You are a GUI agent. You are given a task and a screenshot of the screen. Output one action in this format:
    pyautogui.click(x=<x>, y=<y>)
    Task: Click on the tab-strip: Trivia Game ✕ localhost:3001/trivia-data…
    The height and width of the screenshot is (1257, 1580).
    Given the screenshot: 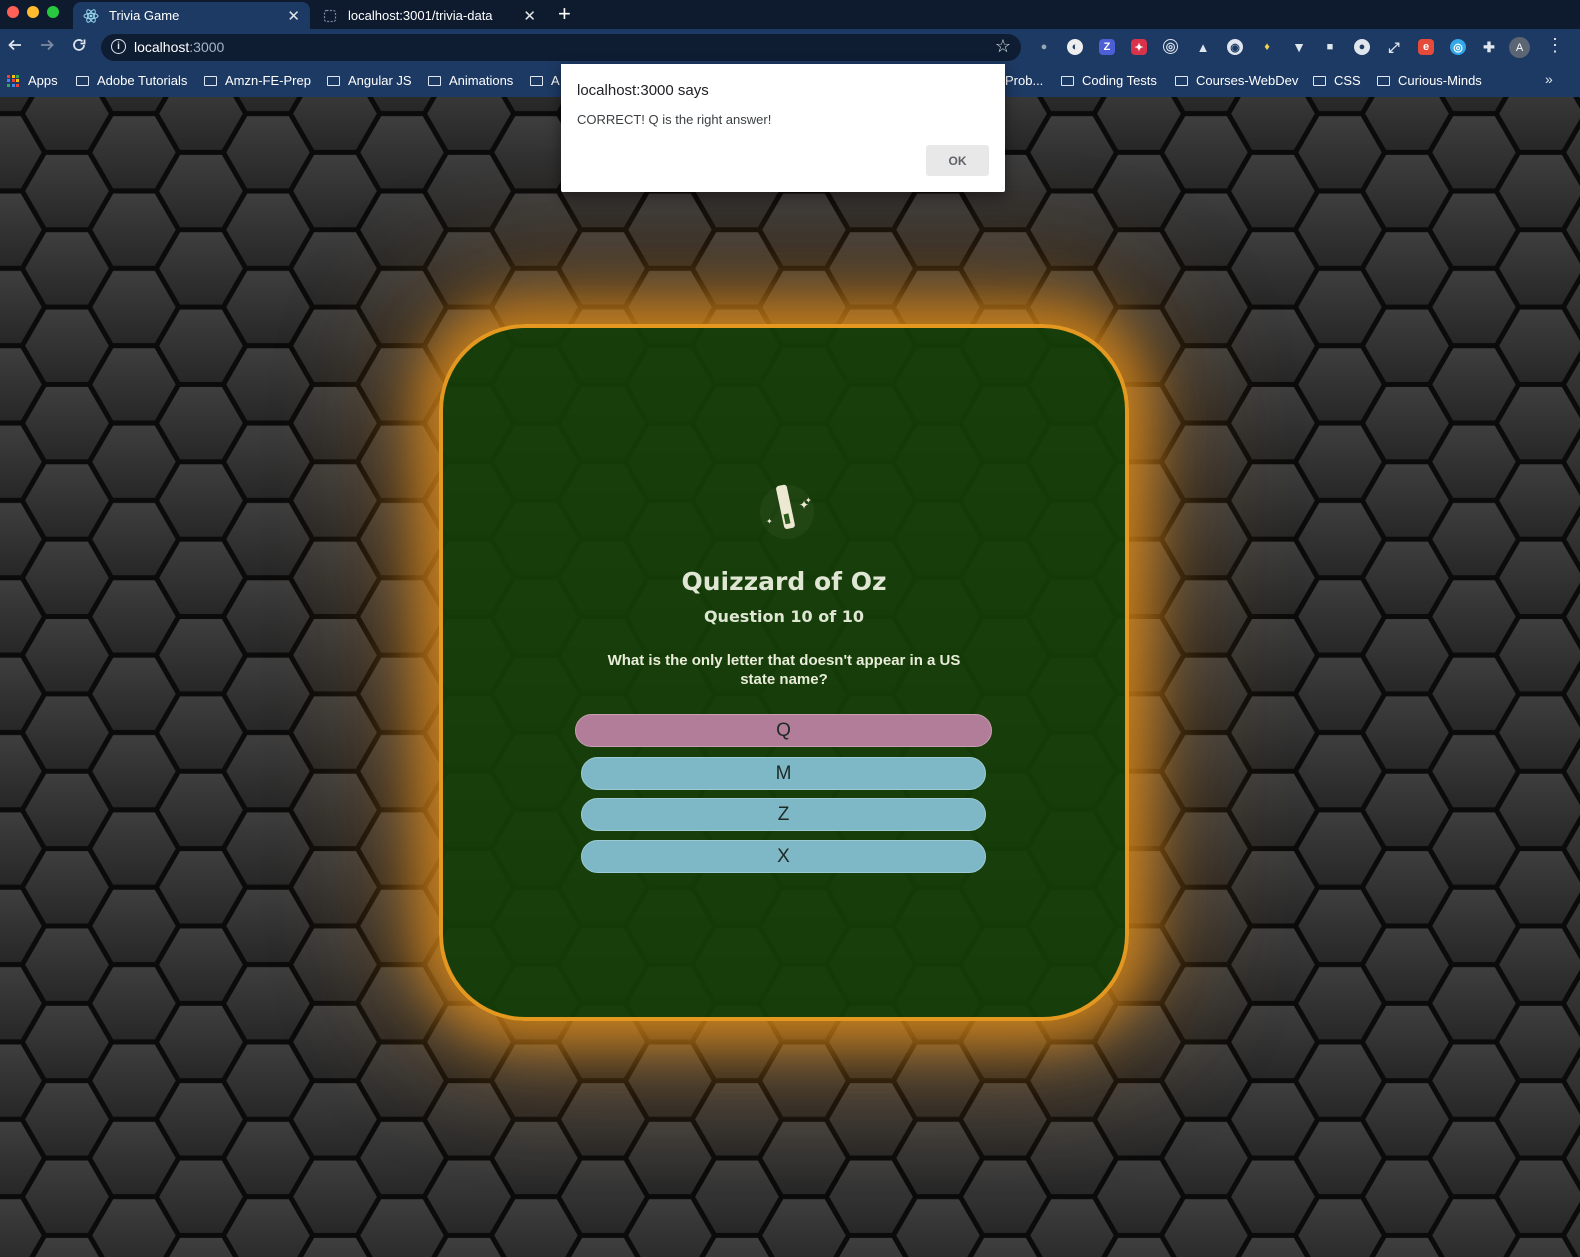 What is the action you would take?
    pyautogui.click(x=790, y=14)
    